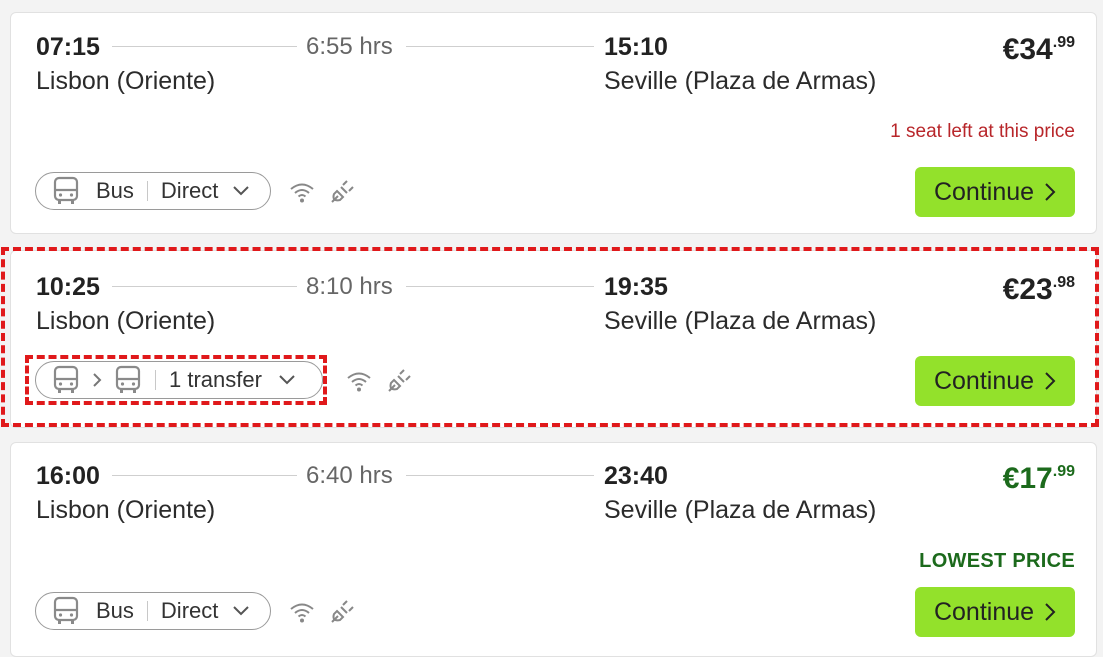 Image resolution: width=1103 pixels, height=657 pixels. What do you see at coordinates (349, 286) in the screenshot?
I see `duration: 8:10 hrs` at bounding box center [349, 286].